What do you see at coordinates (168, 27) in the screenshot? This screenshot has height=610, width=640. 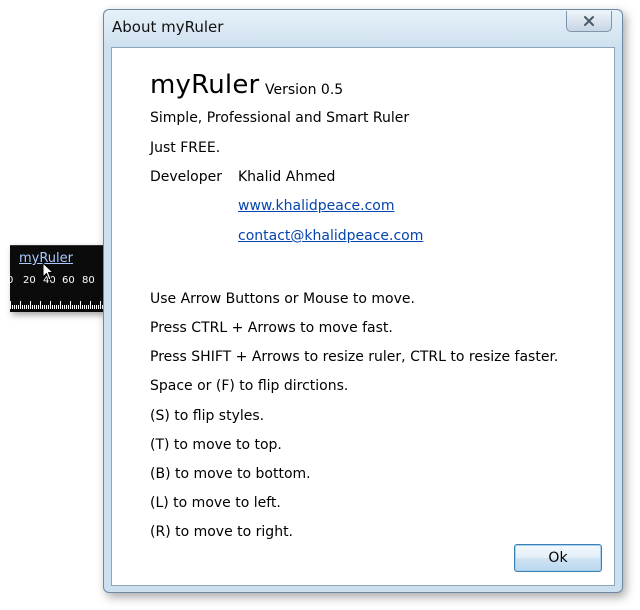 I see `dialog-title: About myRuler` at bounding box center [168, 27].